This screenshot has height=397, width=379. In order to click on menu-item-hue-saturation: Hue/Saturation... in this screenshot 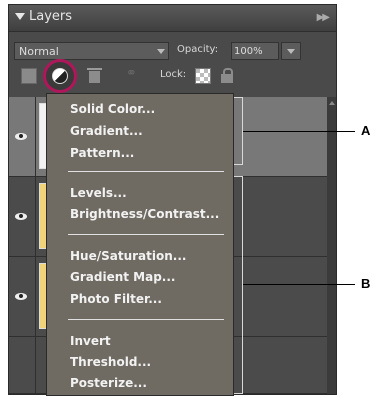, I will do `click(128, 256)`.